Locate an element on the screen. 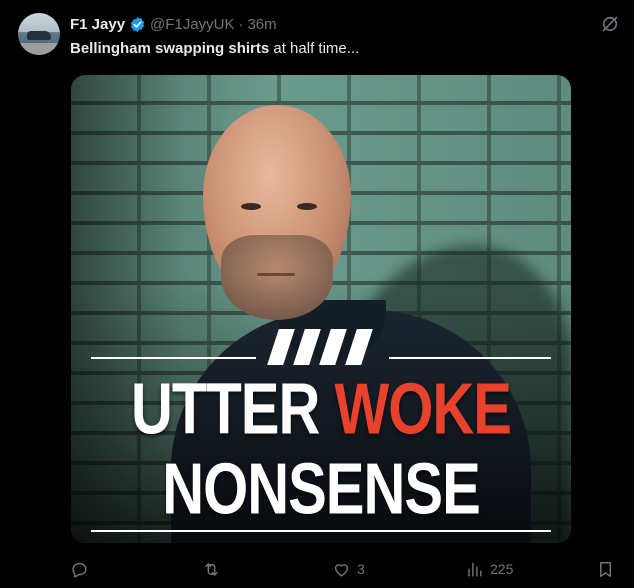 This screenshot has width=634, height=588. quote-marks is located at coordinates (325, 347).